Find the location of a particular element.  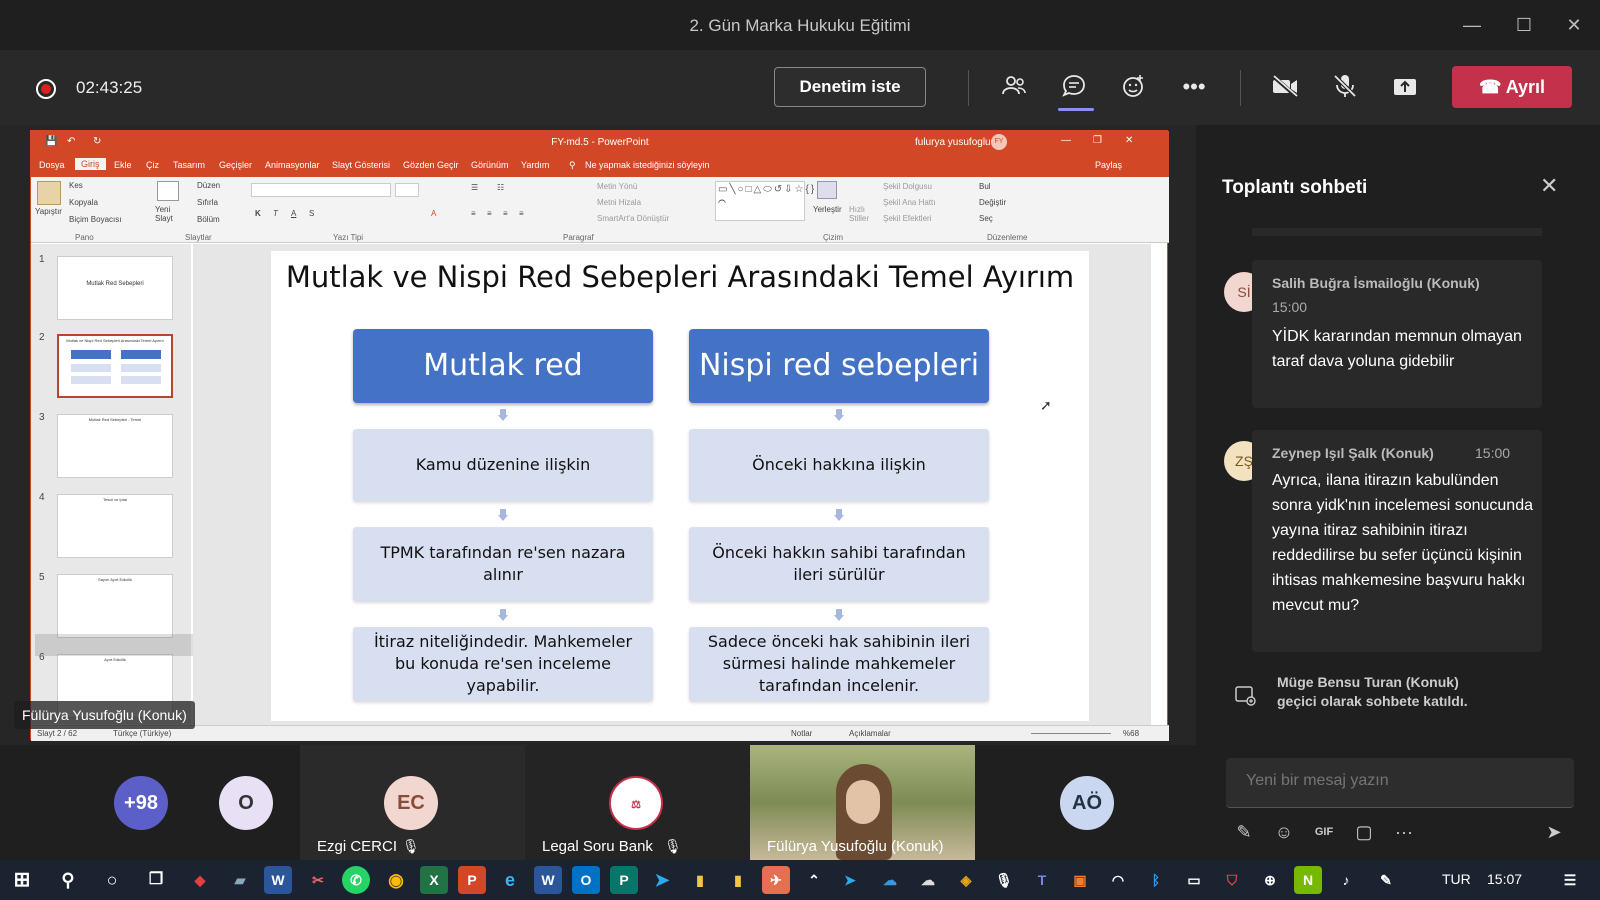

copy-button: Kopyala is located at coordinates (83, 202).